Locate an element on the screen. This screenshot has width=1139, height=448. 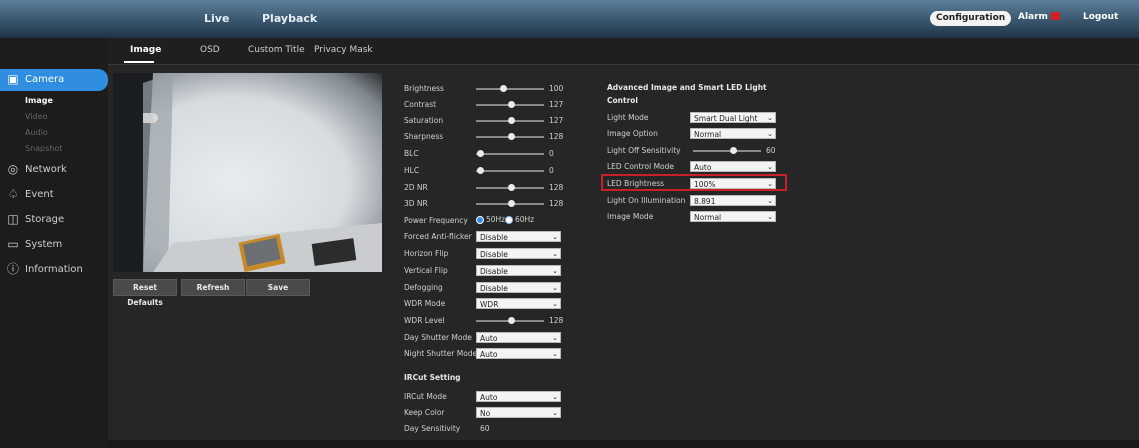
hlc-value: 0 is located at coordinates (551, 170).